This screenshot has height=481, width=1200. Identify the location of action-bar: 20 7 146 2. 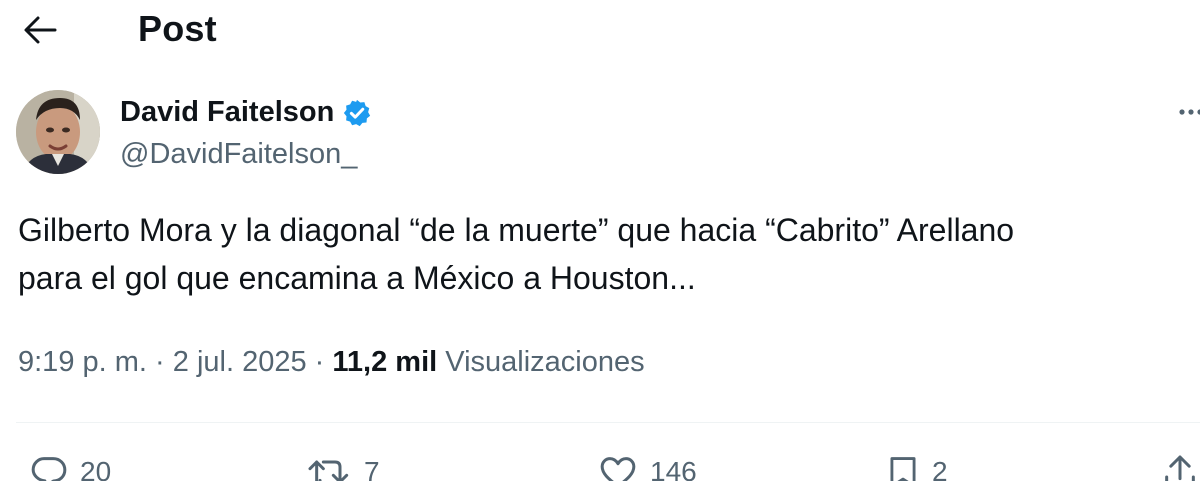
(600, 463).